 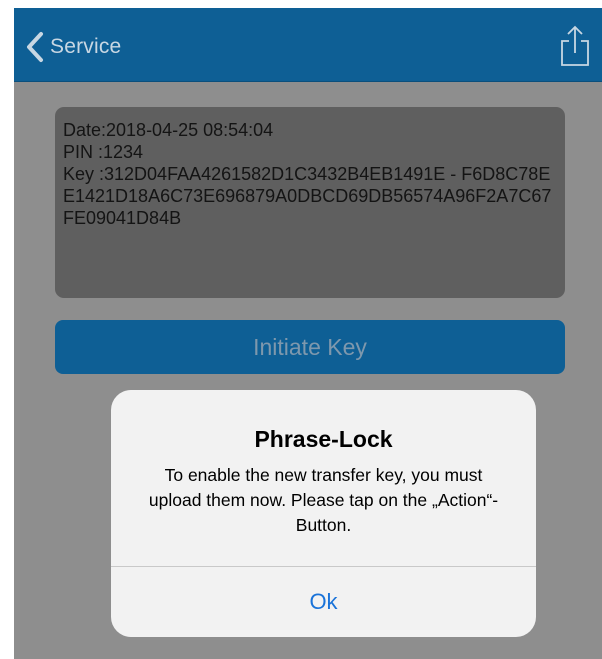 I want to click on pin-text: PIN :1234, so click(x=103, y=152).